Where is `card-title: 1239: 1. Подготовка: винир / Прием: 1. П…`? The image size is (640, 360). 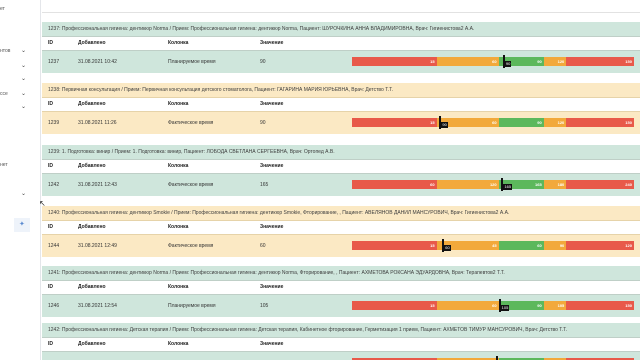 card-title: 1239: 1. Подготовка: винир / Прием: 1. П… is located at coordinates (191, 152).